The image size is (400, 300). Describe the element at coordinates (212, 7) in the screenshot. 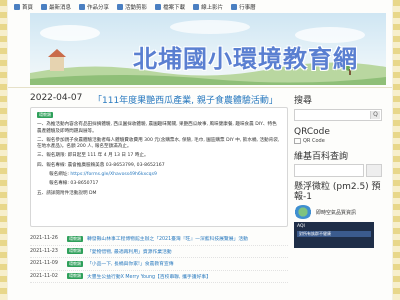

I see `nav-label: 線上影片` at that location.